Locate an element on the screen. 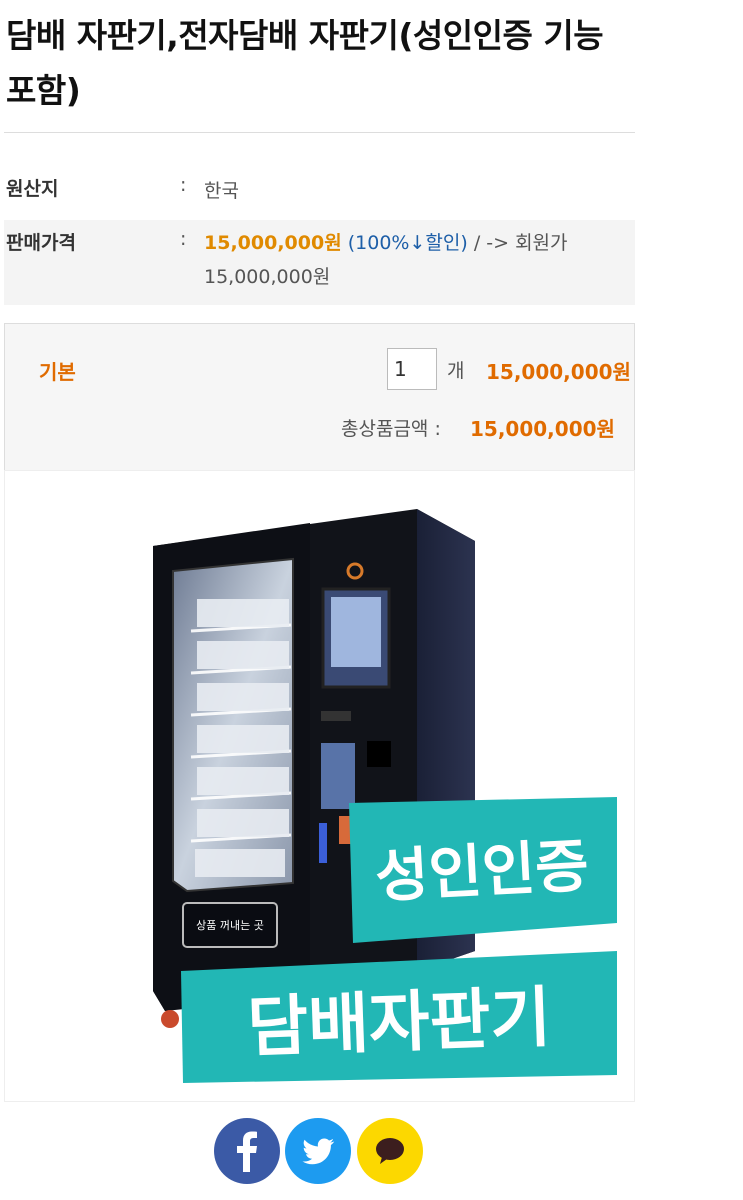 This screenshot has width=743, height=1200. discount-rate: (100%↓할인) is located at coordinates (407, 243).